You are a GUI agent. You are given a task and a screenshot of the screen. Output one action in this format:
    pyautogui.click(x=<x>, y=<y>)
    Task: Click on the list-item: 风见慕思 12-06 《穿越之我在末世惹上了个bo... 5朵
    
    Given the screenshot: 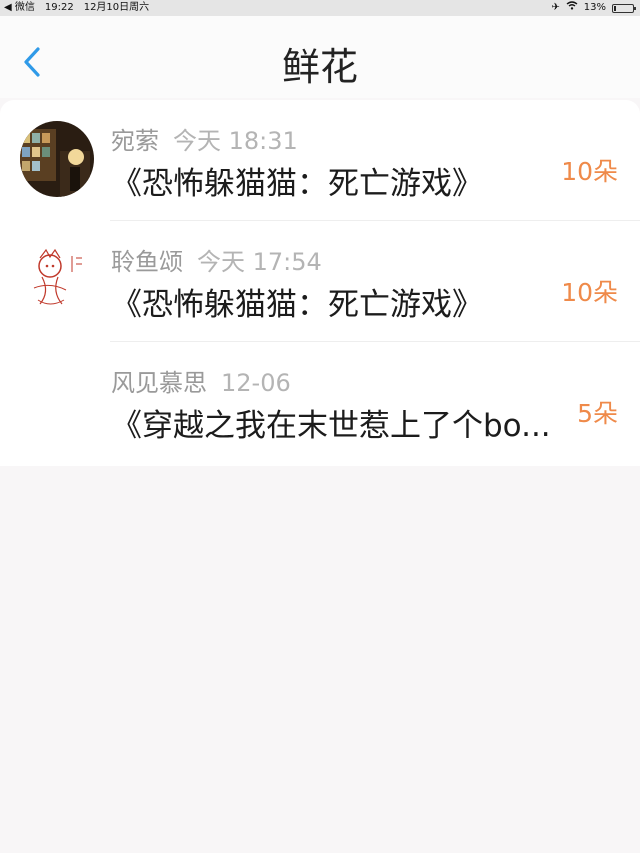 What is the action you would take?
    pyautogui.click(x=320, y=402)
    